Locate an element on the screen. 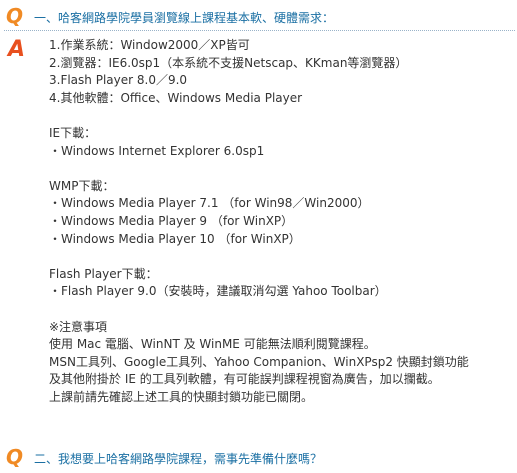 The width and height of the screenshot is (517, 473). answer-line: Flash Player下載： is located at coordinates (103, 273).